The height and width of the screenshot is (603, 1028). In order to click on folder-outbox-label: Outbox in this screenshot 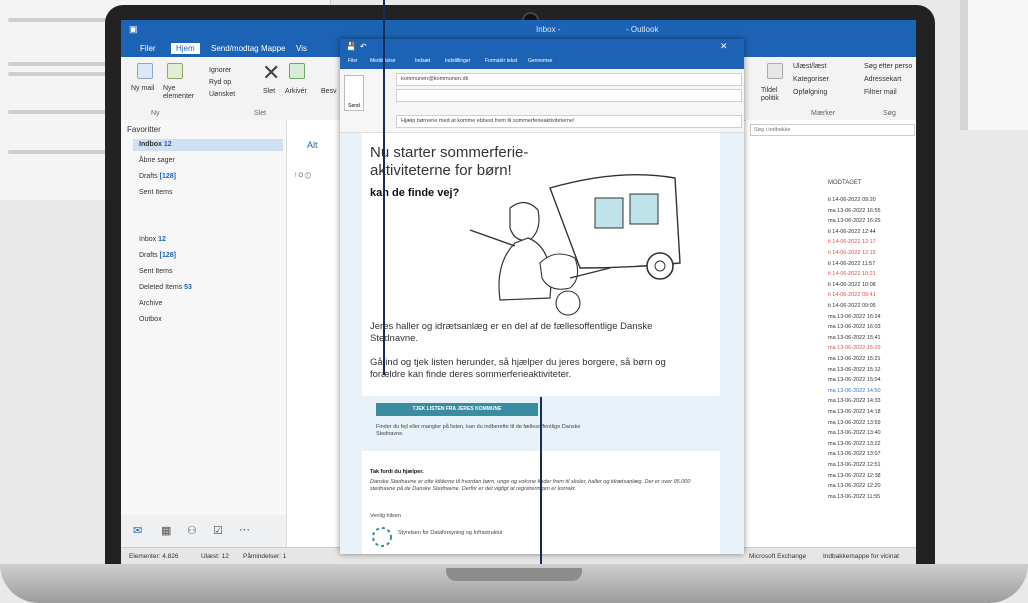, I will do `click(150, 319)`.